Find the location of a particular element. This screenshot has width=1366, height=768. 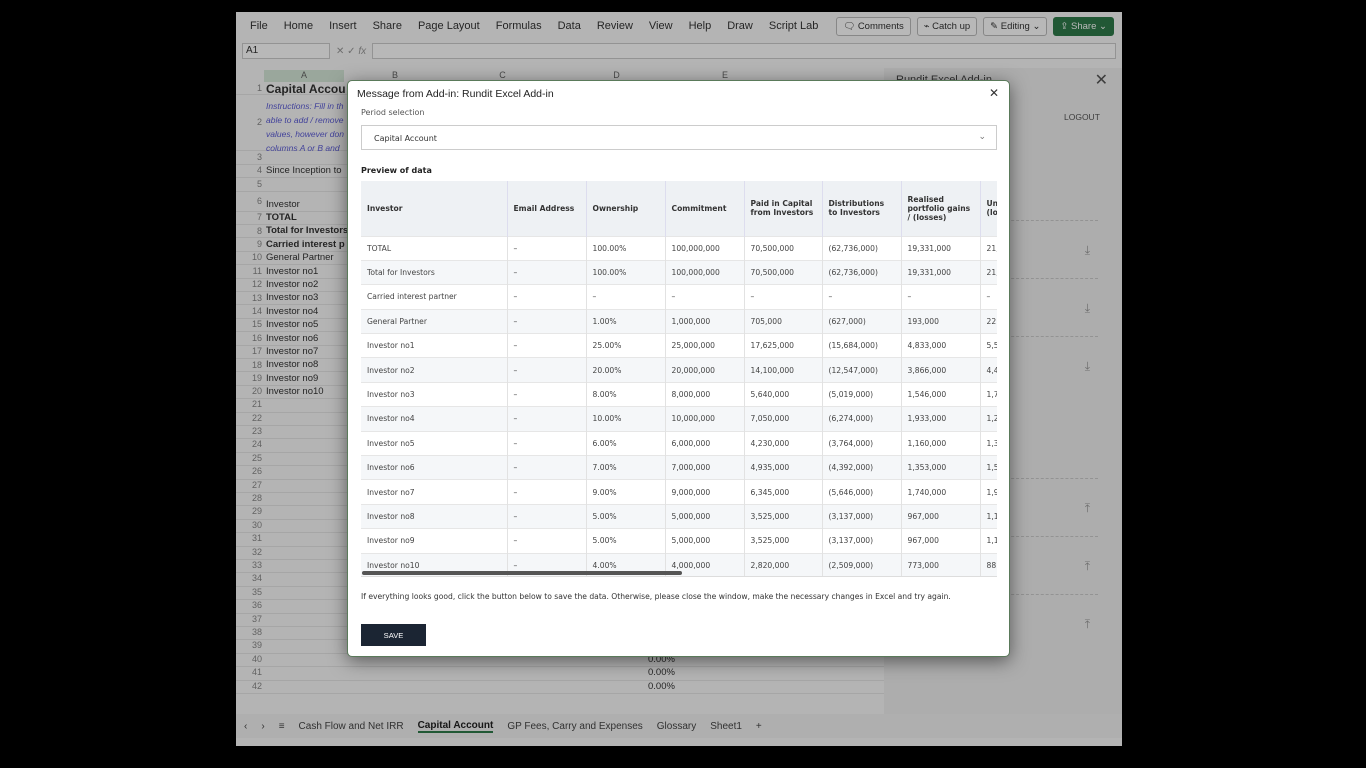

table-cell: 1,740,000 is located at coordinates (941, 492).